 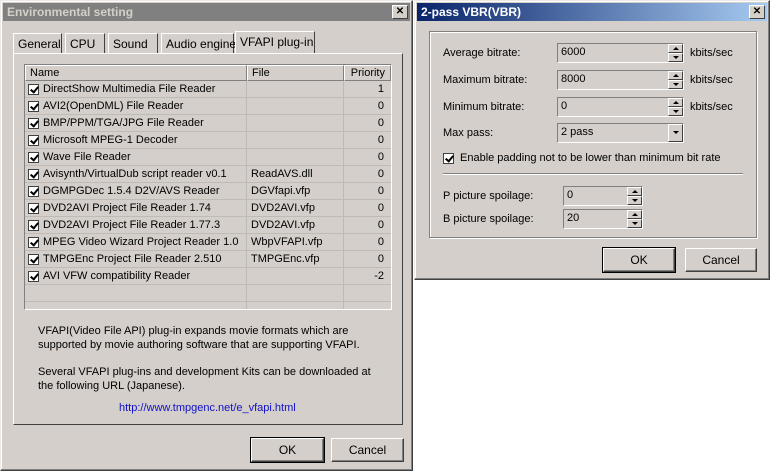 I want to click on vbr-ok-button: OK, so click(x=639, y=260).